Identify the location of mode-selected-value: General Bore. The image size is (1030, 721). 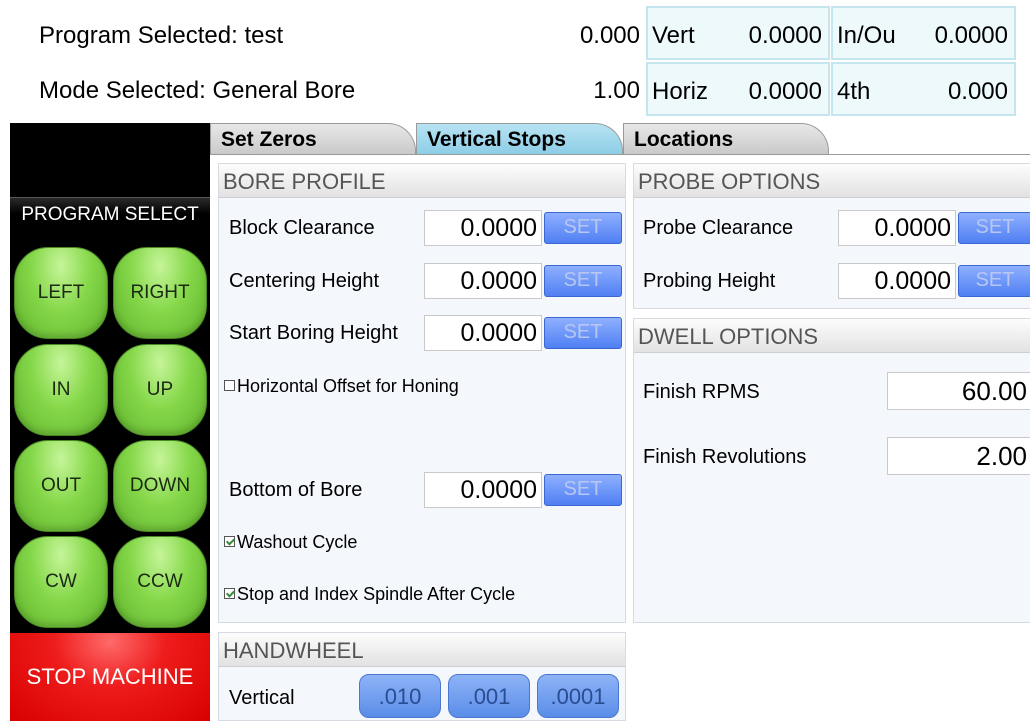
(284, 90).